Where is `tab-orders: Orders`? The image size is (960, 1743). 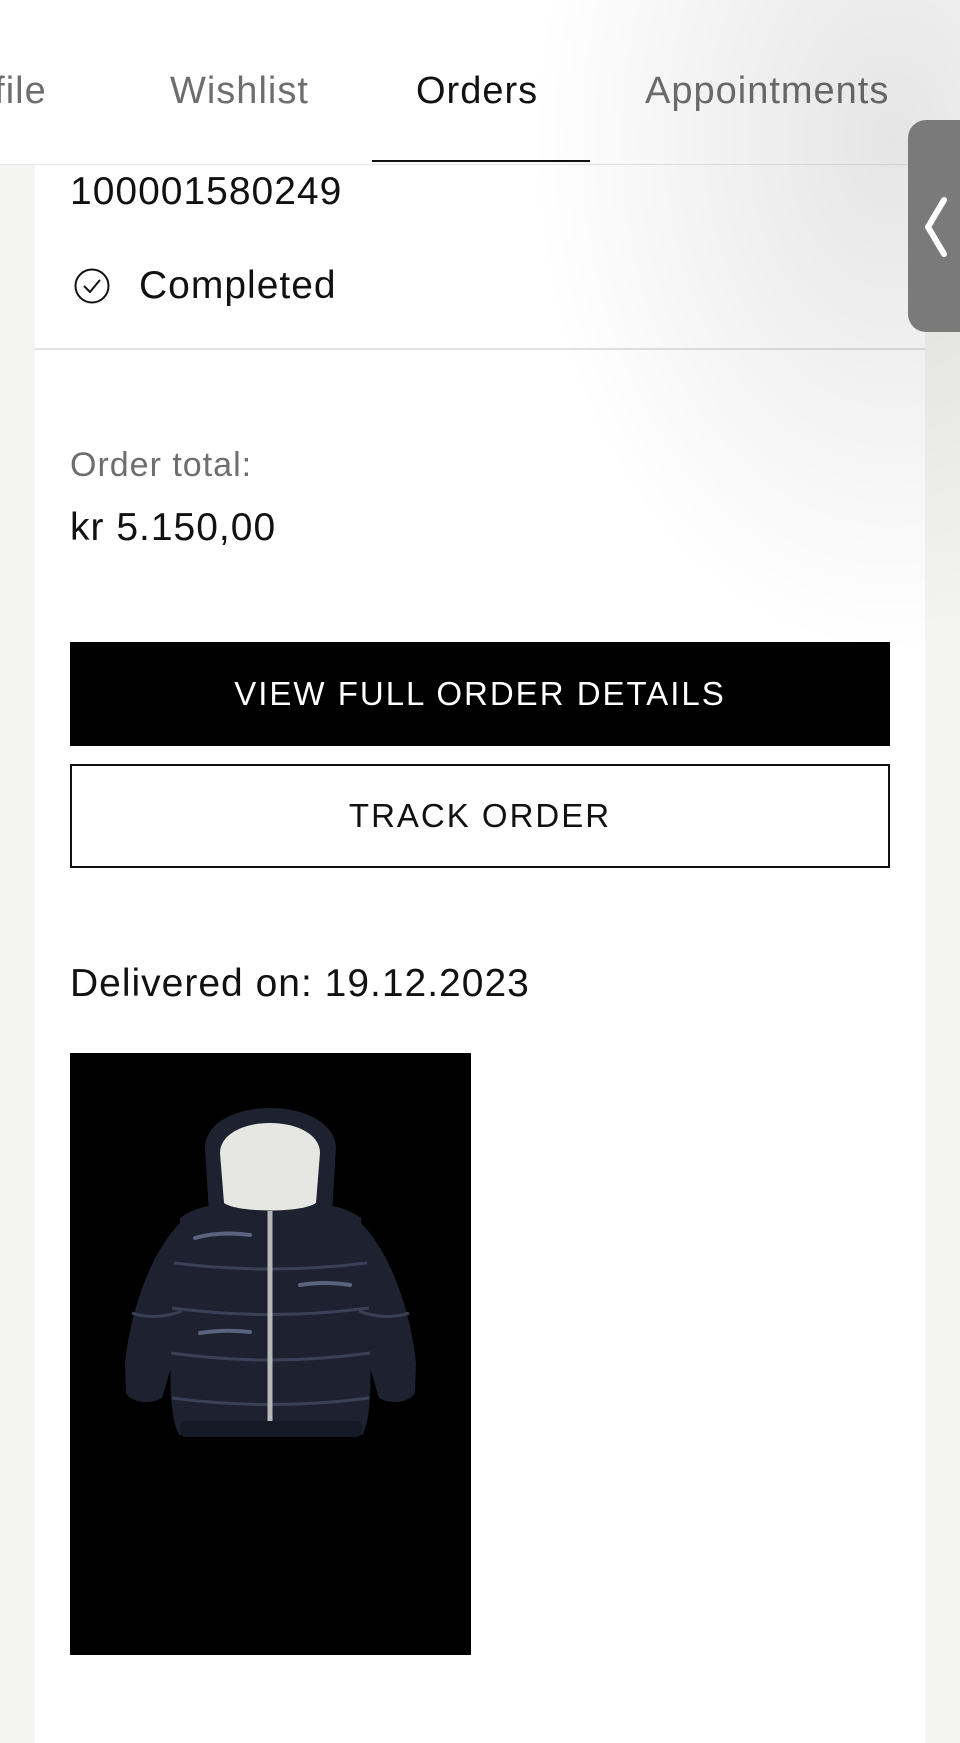
tab-orders: Orders is located at coordinates (477, 91).